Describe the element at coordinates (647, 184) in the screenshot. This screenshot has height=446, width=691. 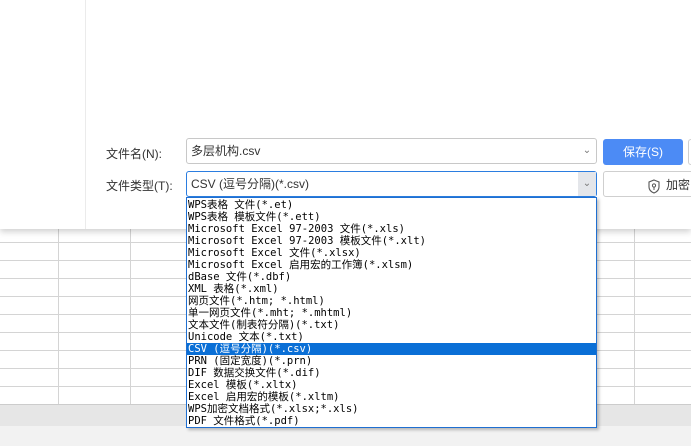
I see `encrypt-button: 加密` at that location.